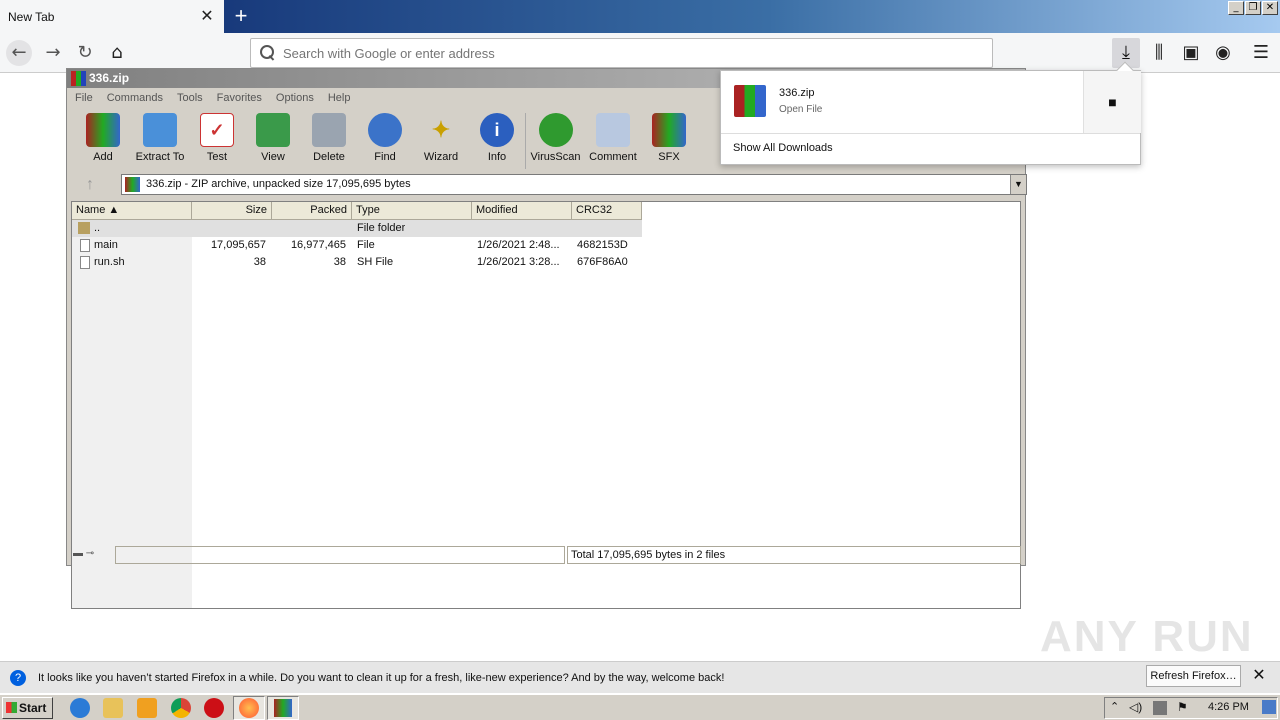  I want to click on status-left, so click(340, 555).